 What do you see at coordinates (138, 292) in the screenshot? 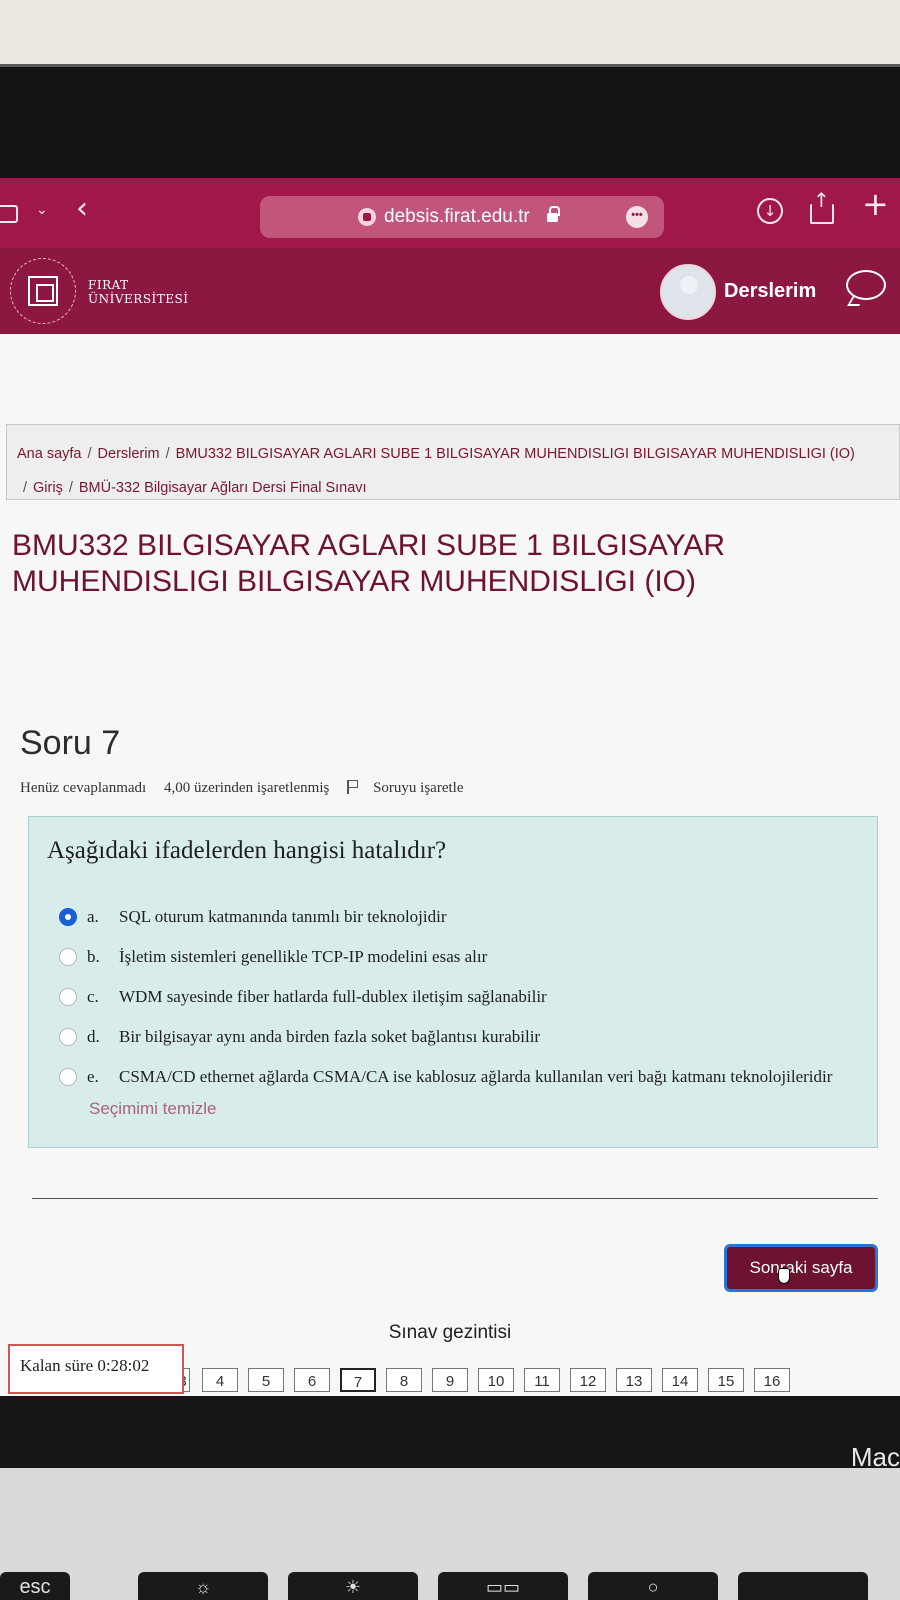
I see `university-name: FIRAT ÜNİVERSİTESİ` at bounding box center [138, 292].